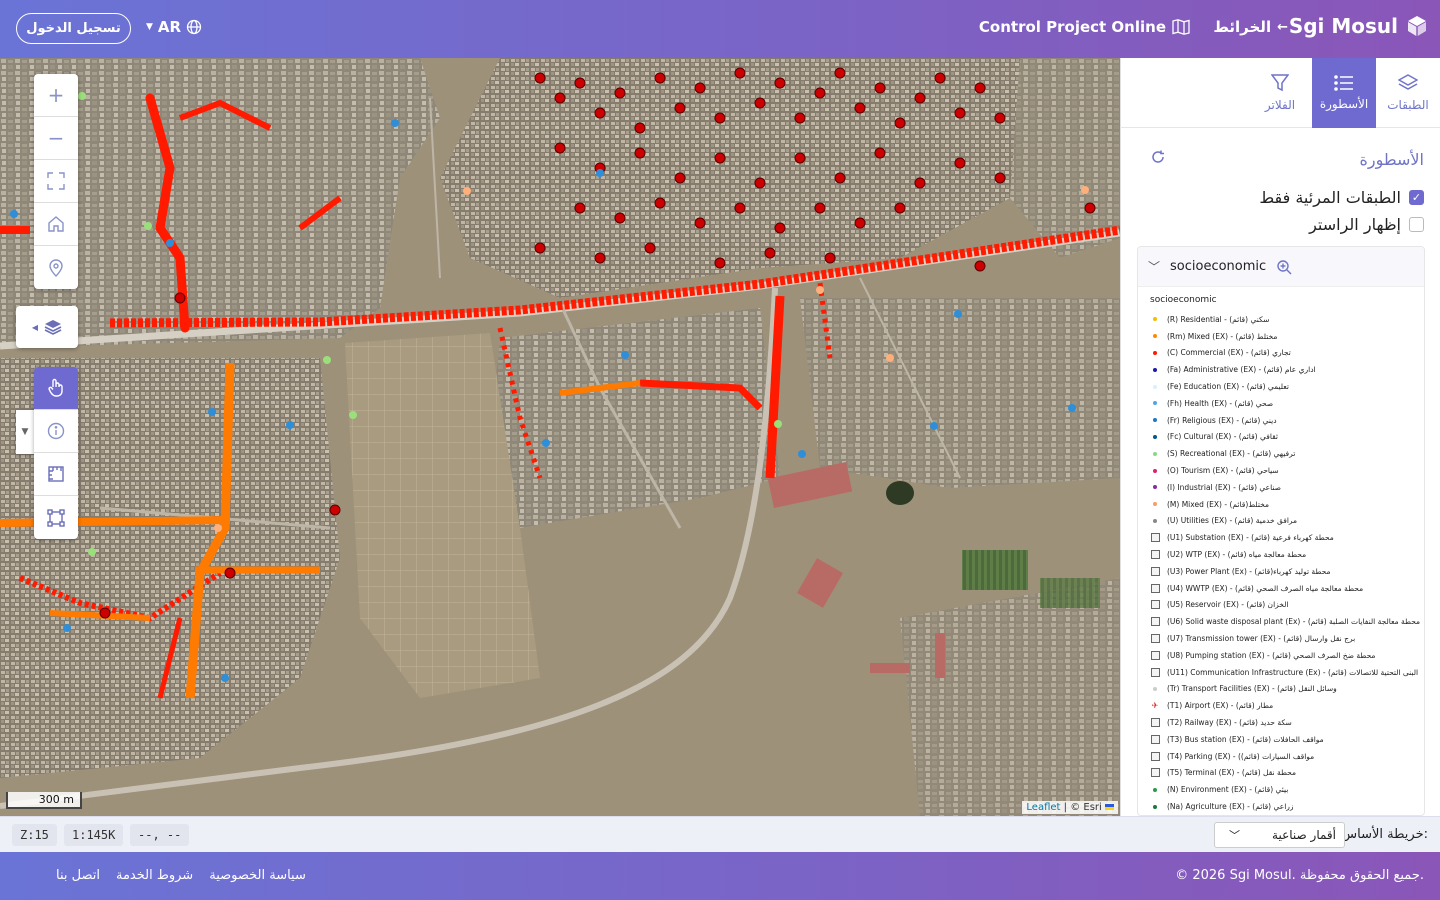  I want to click on contact-link: اتصل بنا, so click(78, 875).